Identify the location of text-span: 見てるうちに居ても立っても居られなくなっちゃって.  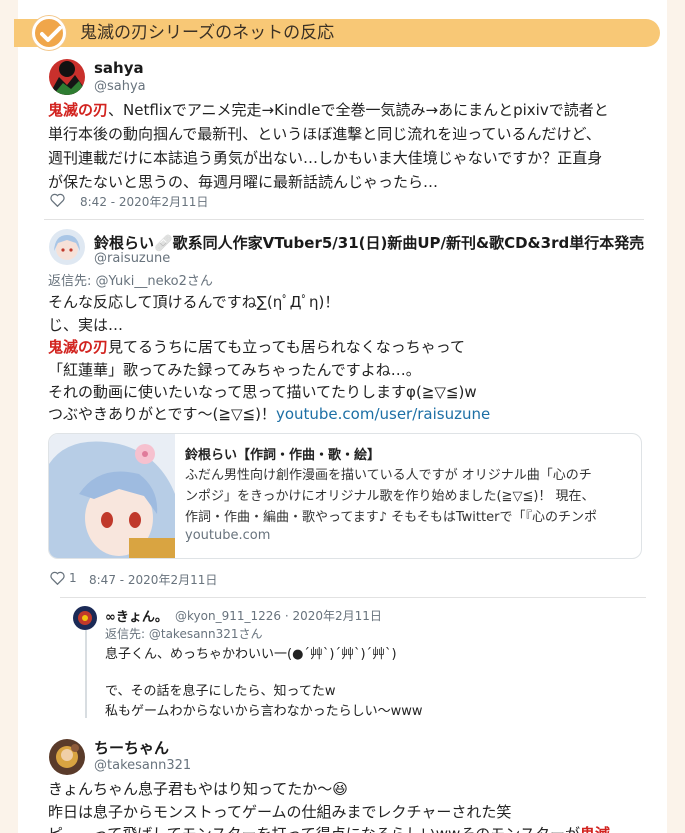
(287, 347).